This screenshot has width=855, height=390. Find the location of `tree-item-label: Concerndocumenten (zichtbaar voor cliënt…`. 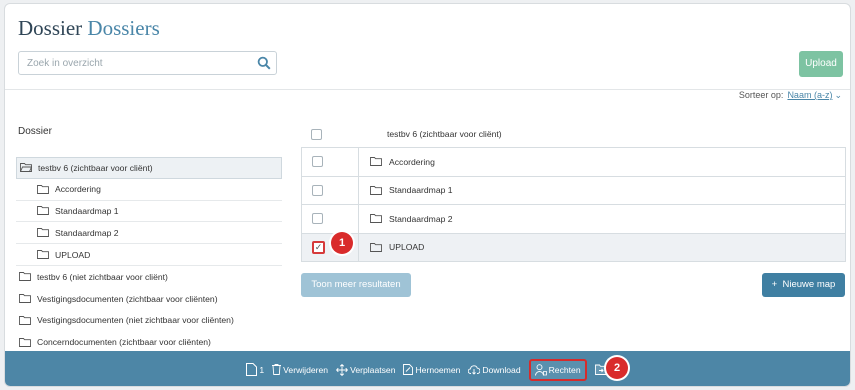

tree-item-label: Concerndocumenten (zichtbaar voor cliënt… is located at coordinates (124, 342).